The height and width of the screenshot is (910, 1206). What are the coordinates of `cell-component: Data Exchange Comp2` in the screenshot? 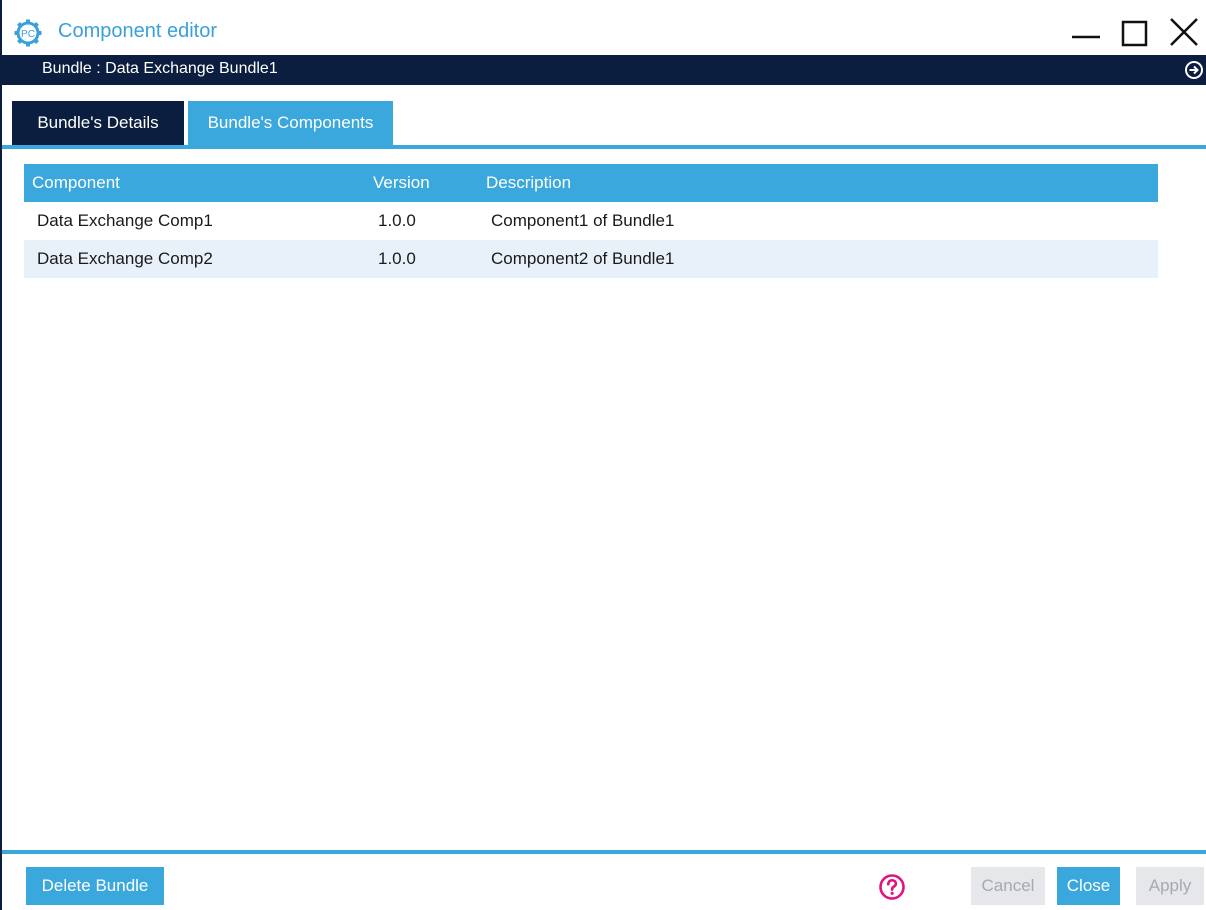 It's located at (125, 258).